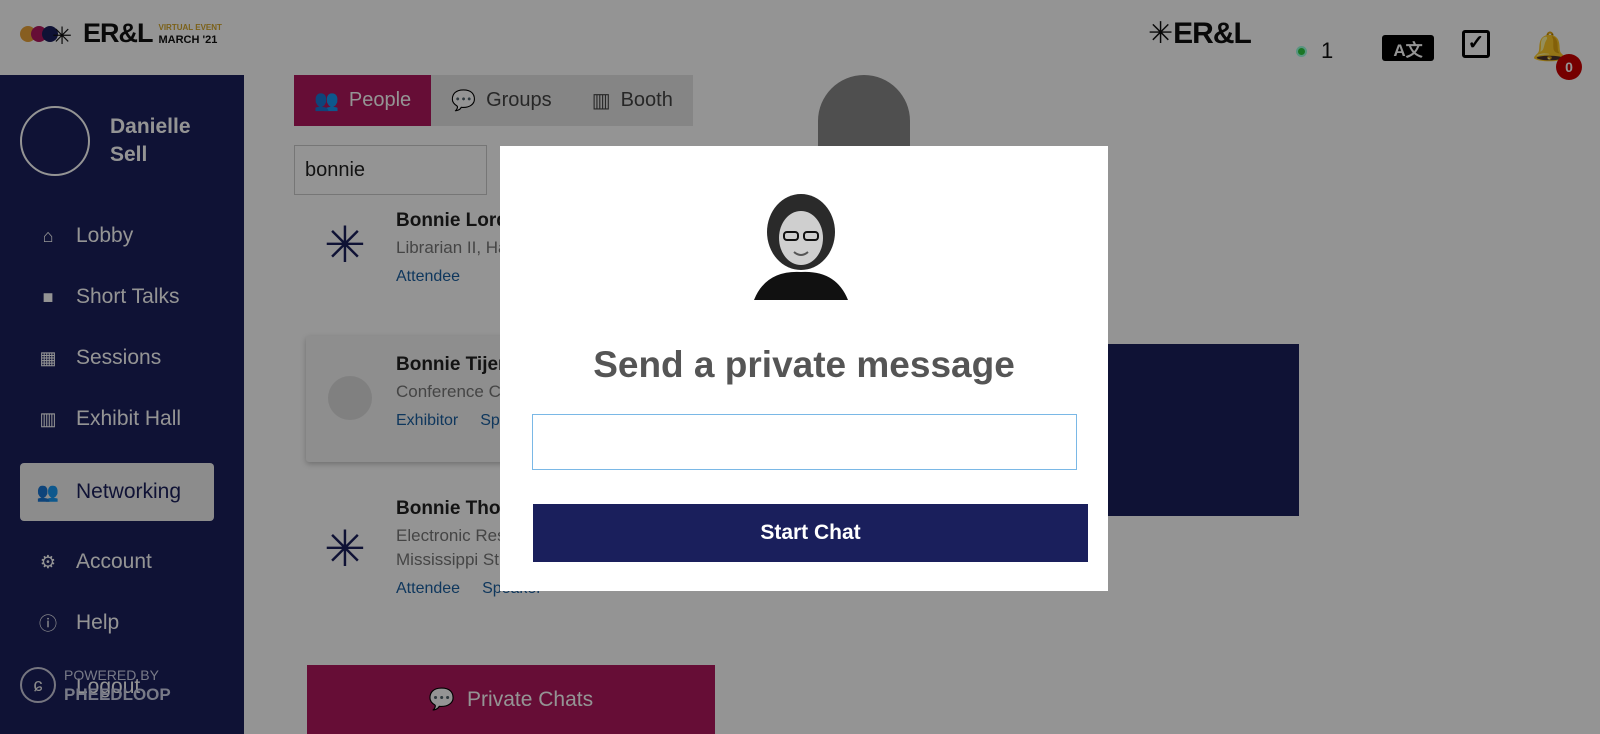 The image size is (1600, 734). Describe the element at coordinates (801, 245) in the screenshot. I see `recipient-avatar` at that location.